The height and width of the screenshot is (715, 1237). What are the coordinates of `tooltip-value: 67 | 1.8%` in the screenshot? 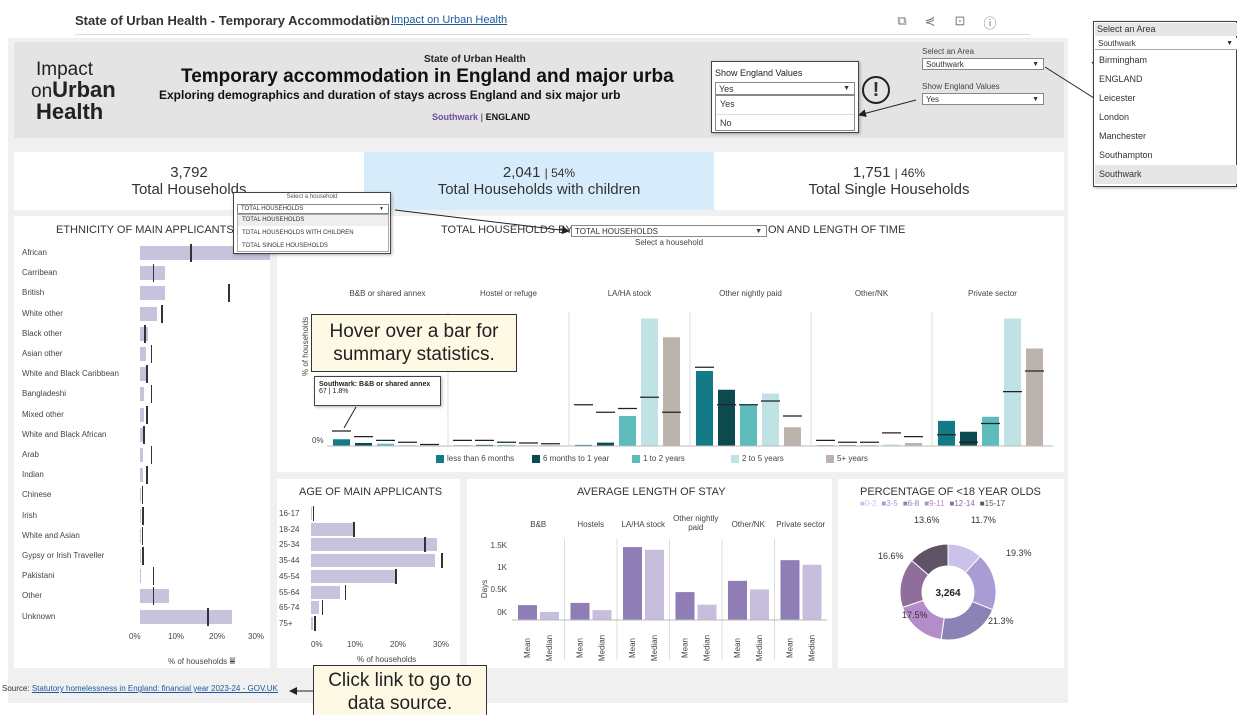 It's located at (334, 391).